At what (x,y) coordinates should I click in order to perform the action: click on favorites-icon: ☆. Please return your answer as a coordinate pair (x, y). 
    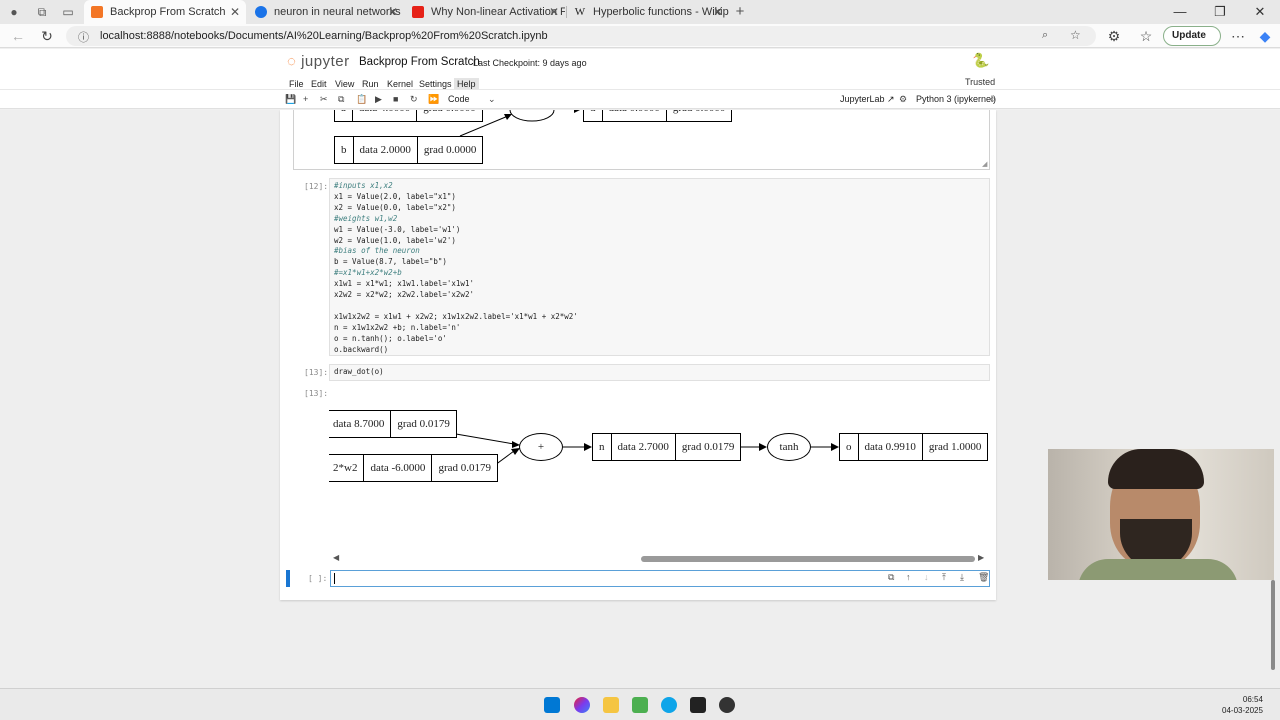
    Looking at the image, I should click on (1146, 36).